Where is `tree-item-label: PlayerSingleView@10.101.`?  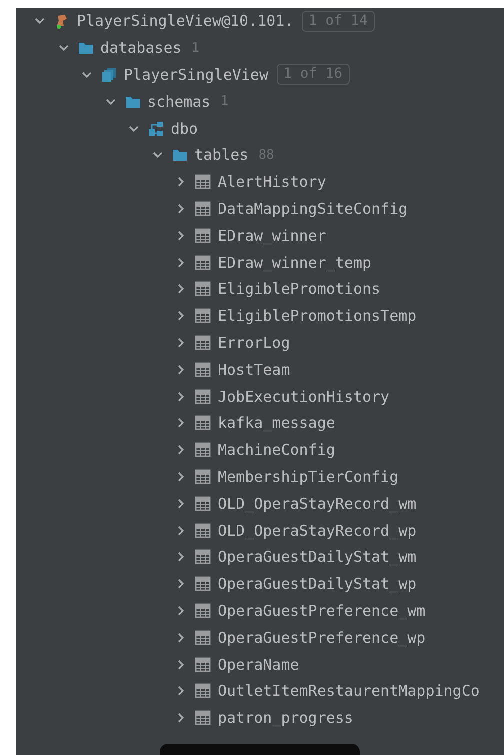
tree-item-label: PlayerSingleView@10.101. is located at coordinates (185, 21).